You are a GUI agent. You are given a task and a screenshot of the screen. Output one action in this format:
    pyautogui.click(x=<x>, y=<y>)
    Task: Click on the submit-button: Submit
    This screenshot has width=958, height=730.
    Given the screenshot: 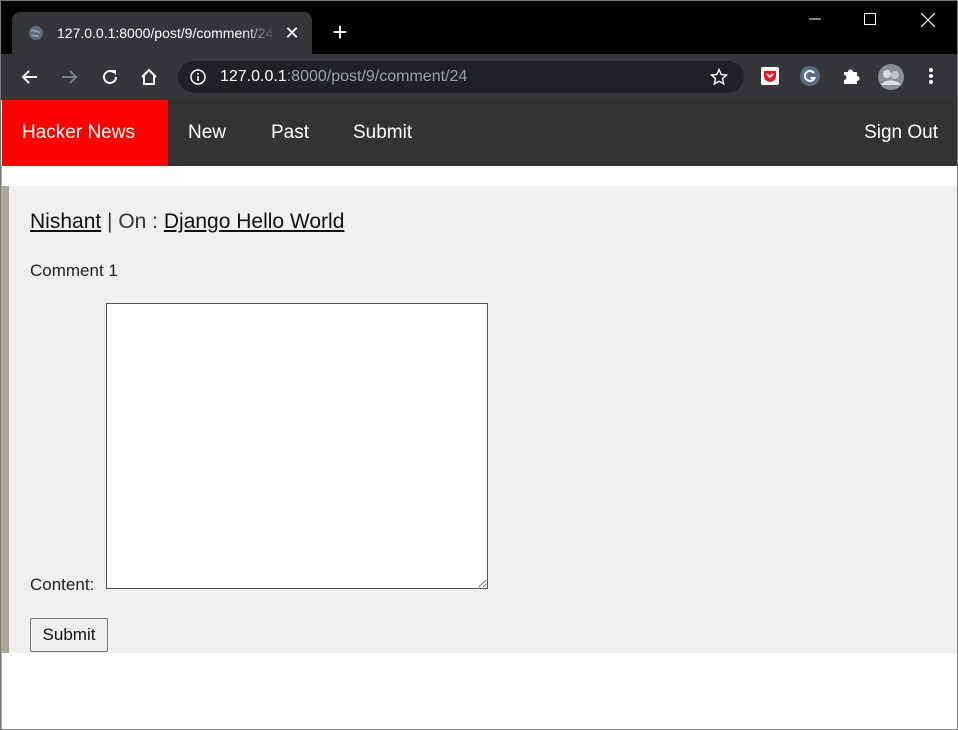 What is the action you would take?
    pyautogui.click(x=69, y=635)
    